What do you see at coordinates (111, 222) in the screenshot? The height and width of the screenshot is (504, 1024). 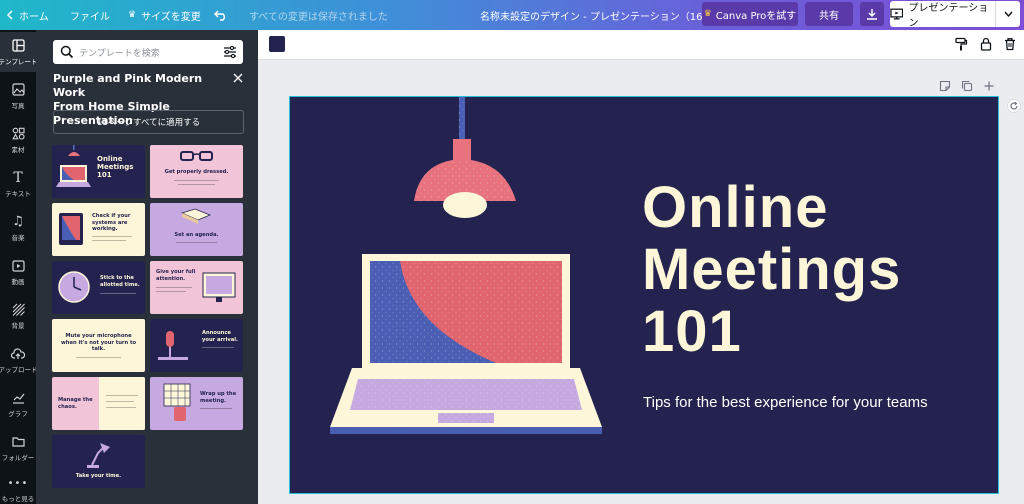 I see `thumbnail-title: Check if your systems are working.` at bounding box center [111, 222].